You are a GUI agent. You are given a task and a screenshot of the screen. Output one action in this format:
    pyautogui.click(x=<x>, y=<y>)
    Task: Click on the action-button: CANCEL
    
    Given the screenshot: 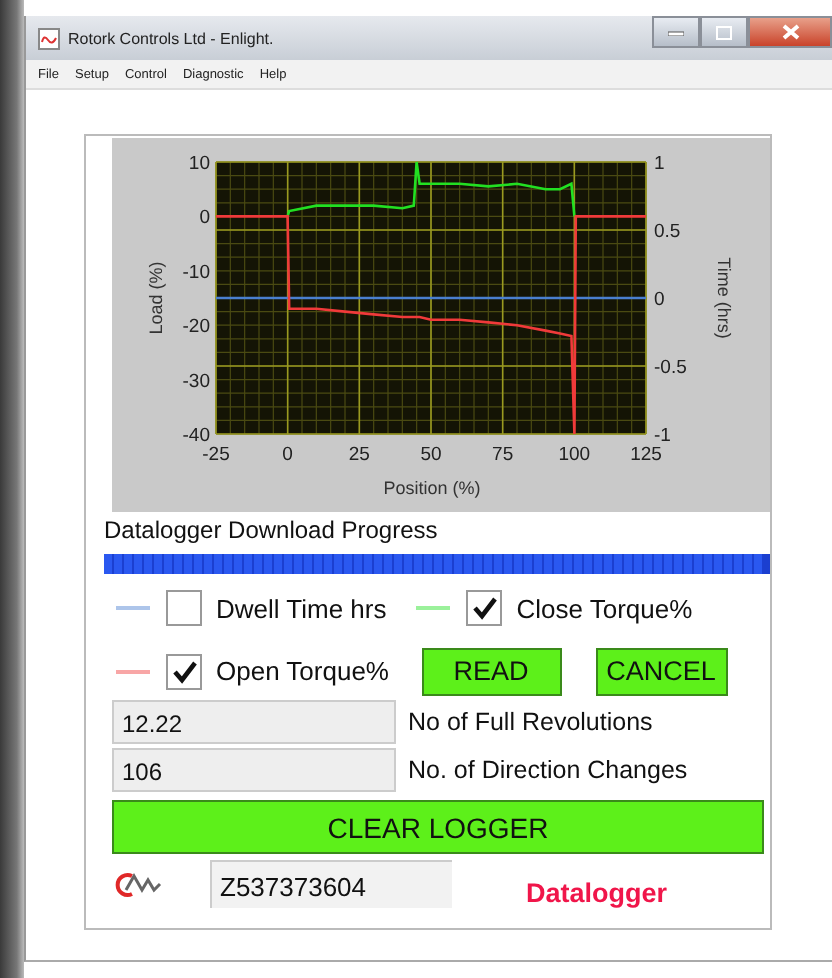 What is the action you would take?
    pyautogui.click(x=661, y=671)
    